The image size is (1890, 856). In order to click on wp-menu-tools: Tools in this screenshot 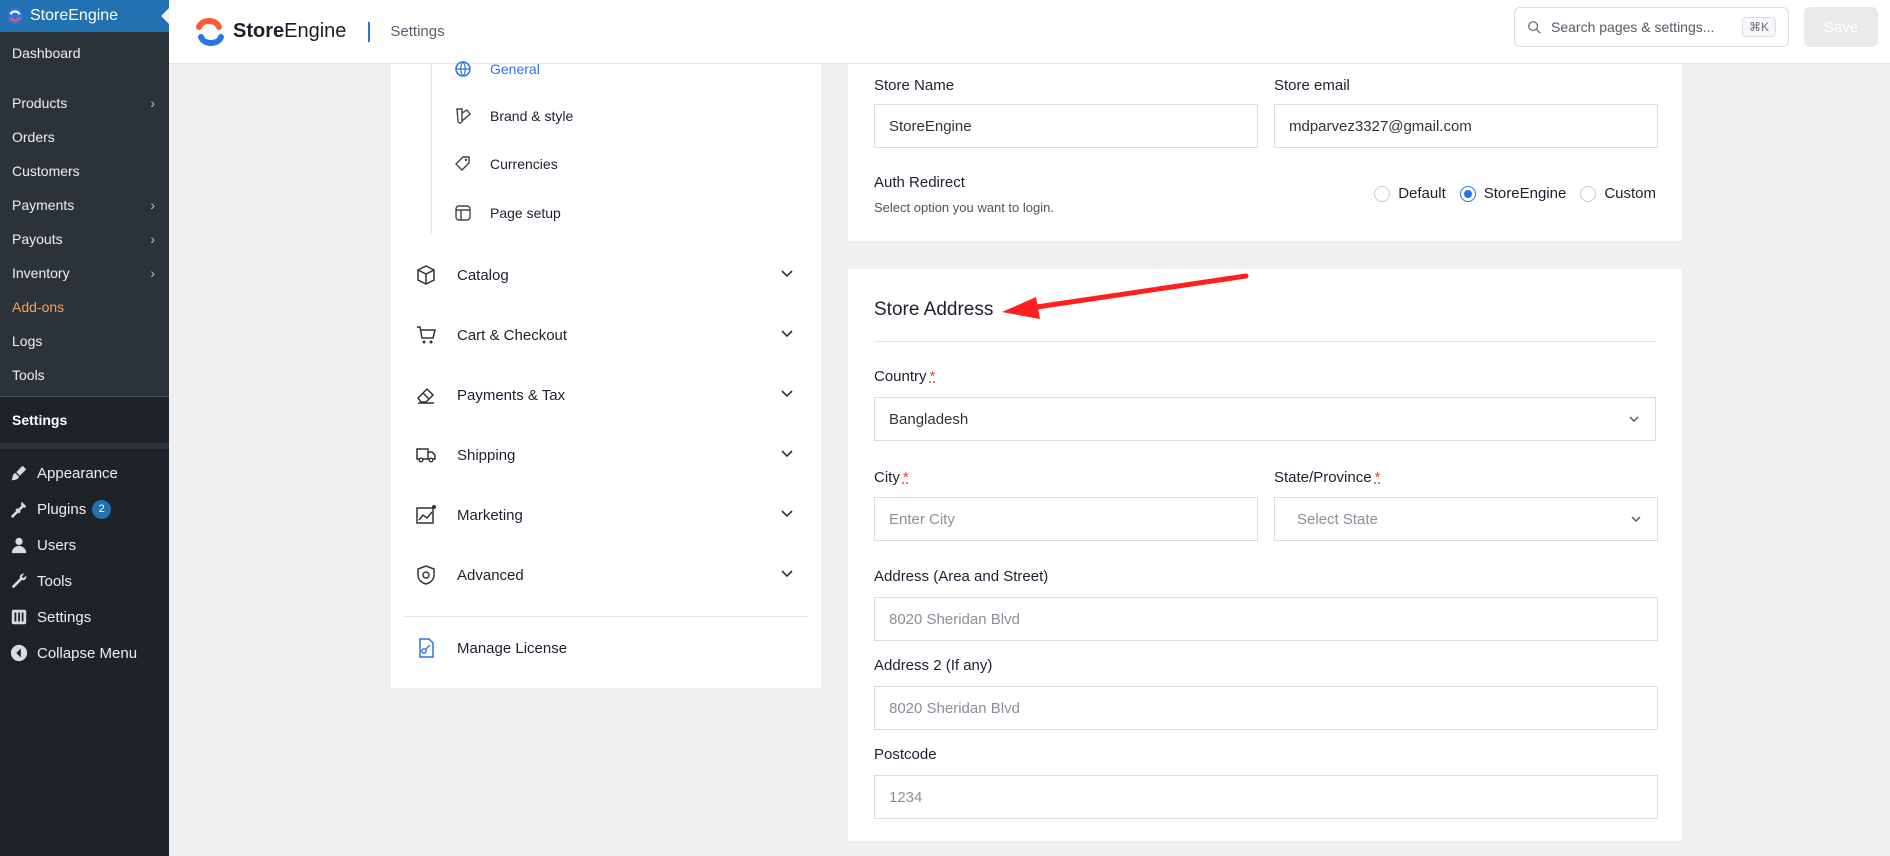, I will do `click(84, 581)`.